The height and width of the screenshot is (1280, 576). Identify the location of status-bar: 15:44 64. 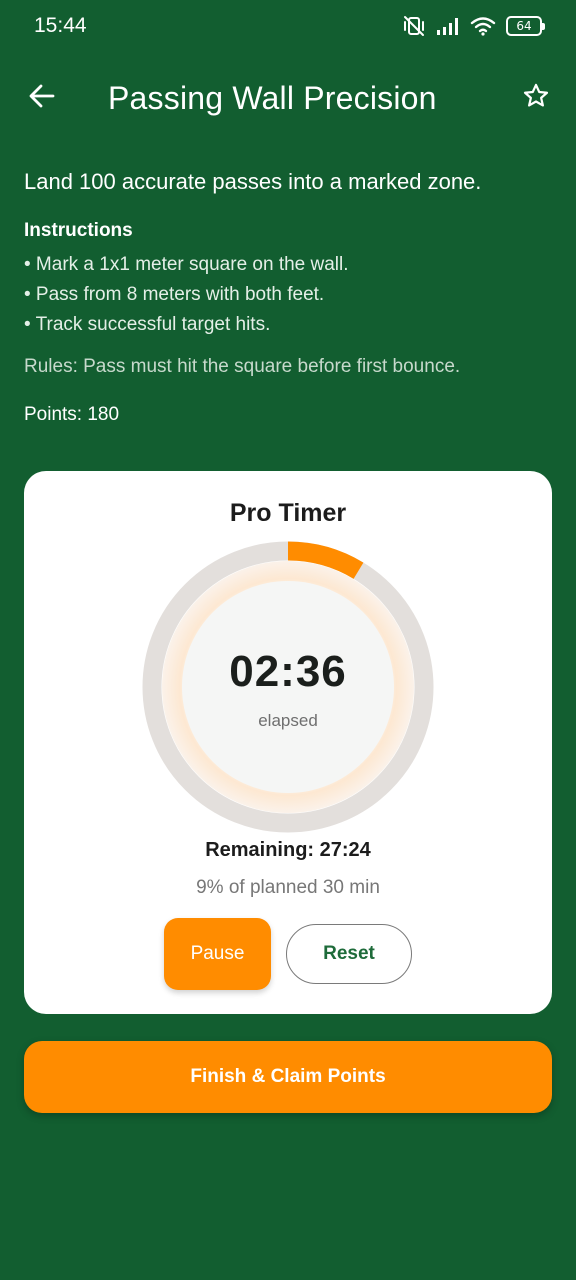
(288, 26).